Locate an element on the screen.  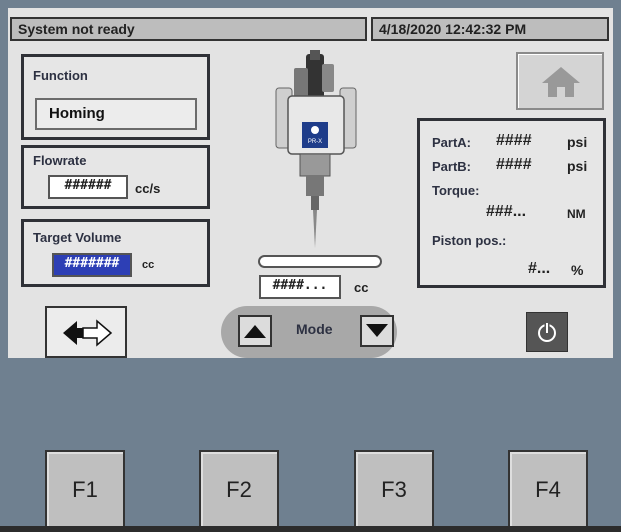
partB-unit: psi is located at coordinates (577, 166).